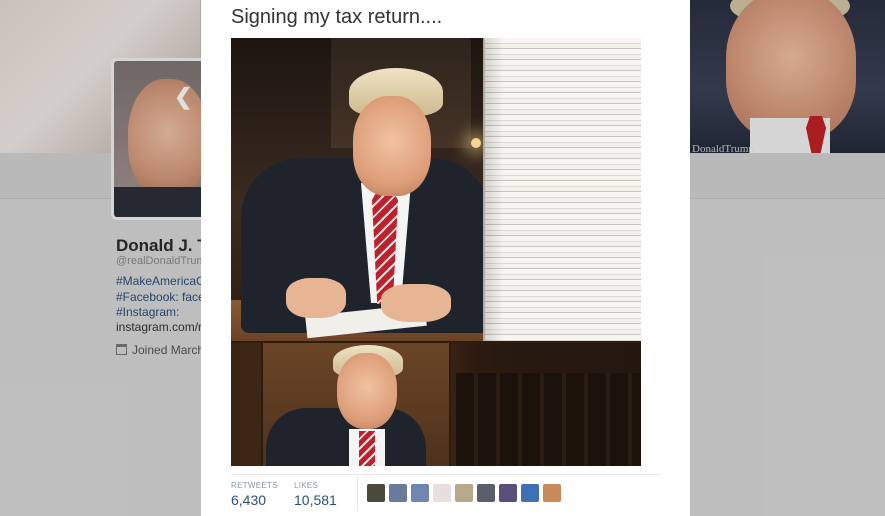 This screenshot has height=516, width=885. Describe the element at coordinates (436, 404) in the screenshot. I see `tweet-photo-secondary` at that location.